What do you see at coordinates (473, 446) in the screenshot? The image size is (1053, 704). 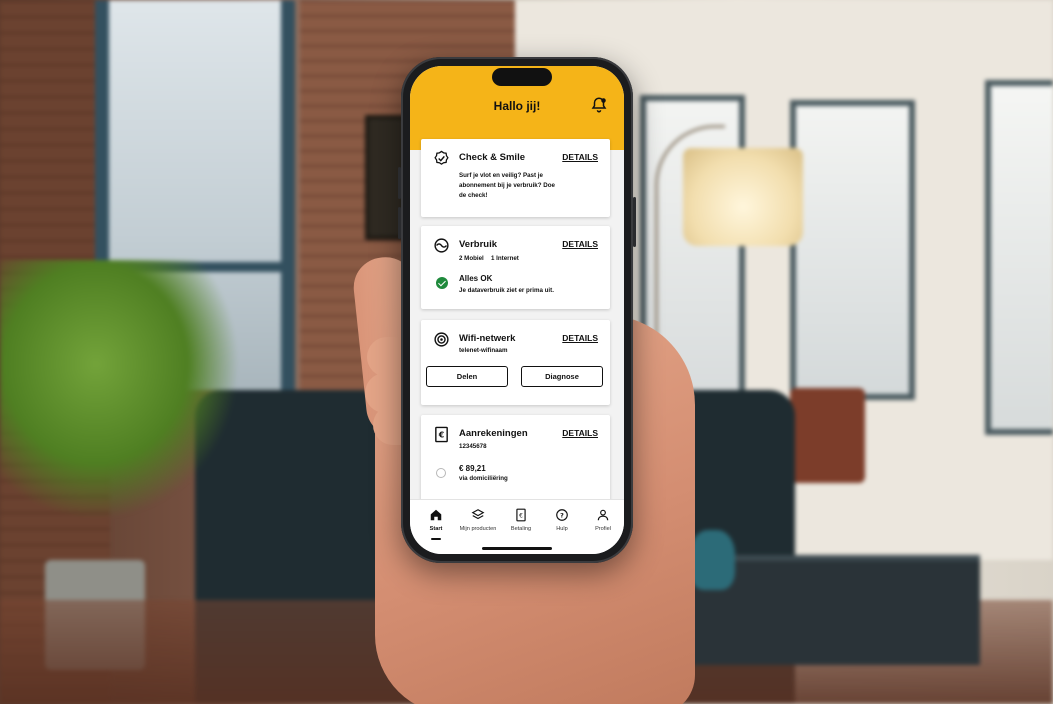 I see `account-number: 12345678` at bounding box center [473, 446].